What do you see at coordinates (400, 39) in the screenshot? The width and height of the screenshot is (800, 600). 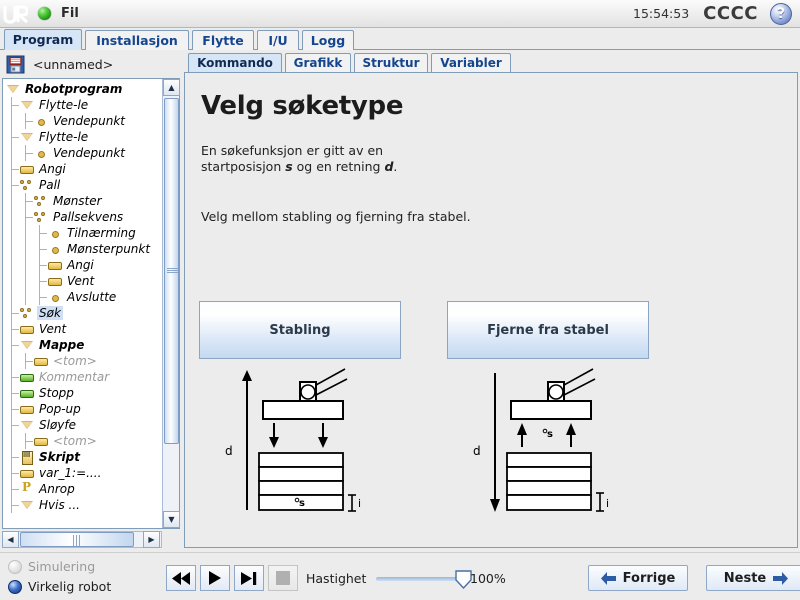 I see `main-tab-bar: Program Installasjon Flytte I/U Logg` at bounding box center [400, 39].